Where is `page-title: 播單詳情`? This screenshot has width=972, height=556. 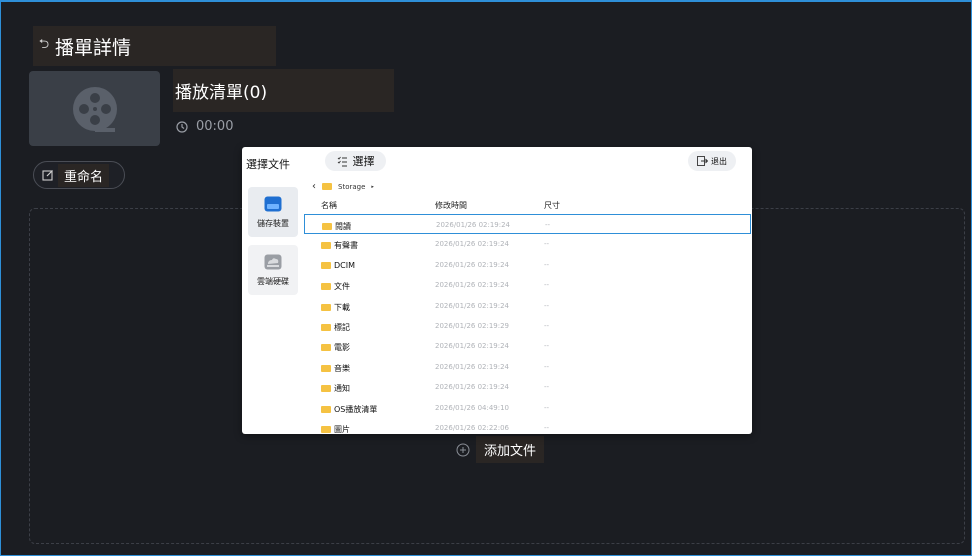
page-title: 播單詳情 is located at coordinates (93, 47).